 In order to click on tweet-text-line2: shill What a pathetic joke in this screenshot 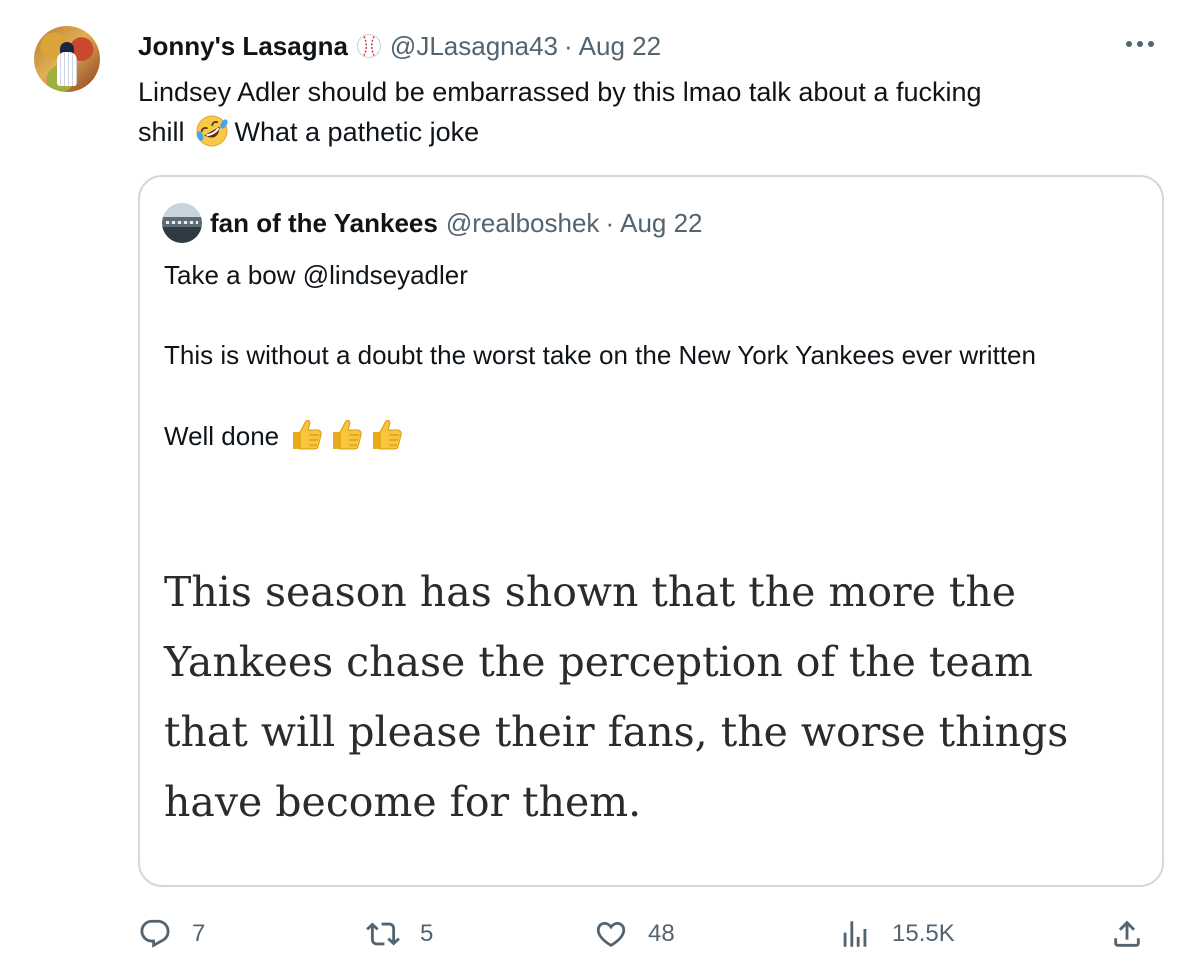, I will do `click(643, 132)`.